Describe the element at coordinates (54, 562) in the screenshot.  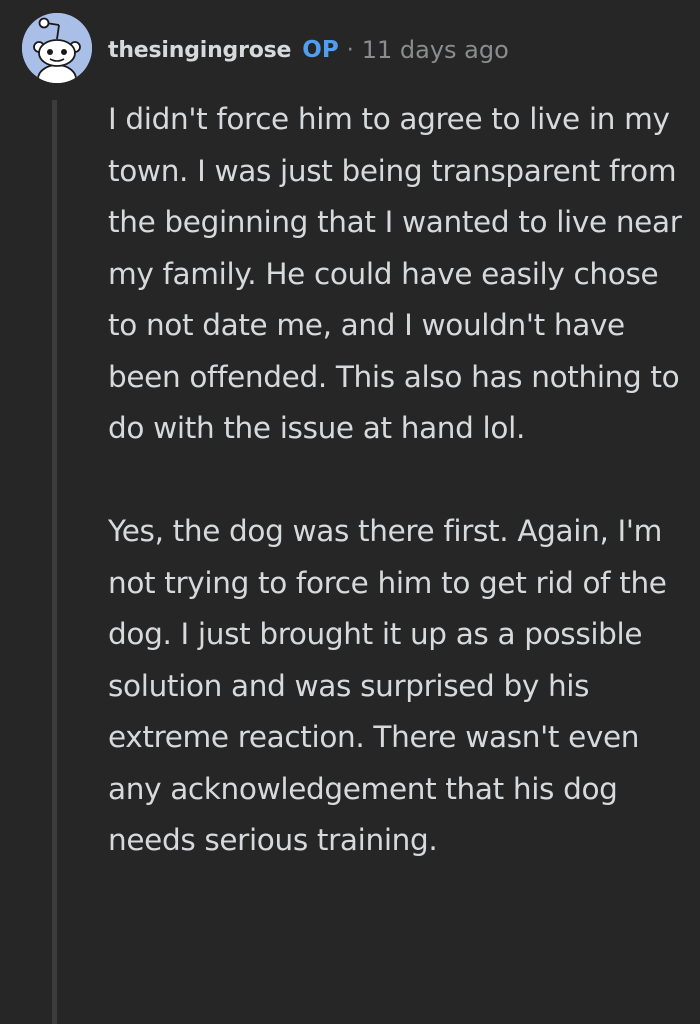
I see `thread-collapse-line` at that location.